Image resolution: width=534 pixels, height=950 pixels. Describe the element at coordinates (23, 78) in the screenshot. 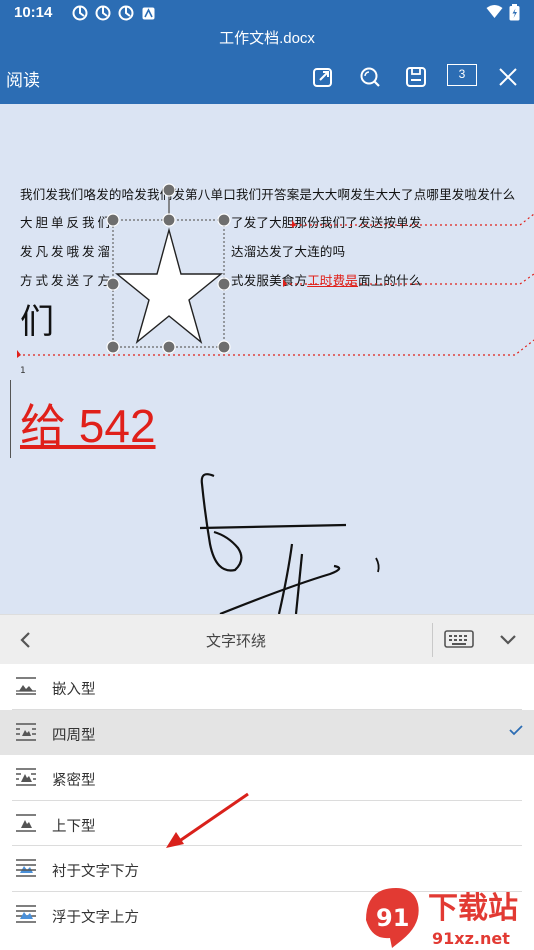

I see `reading-mode-button: 阅读` at that location.